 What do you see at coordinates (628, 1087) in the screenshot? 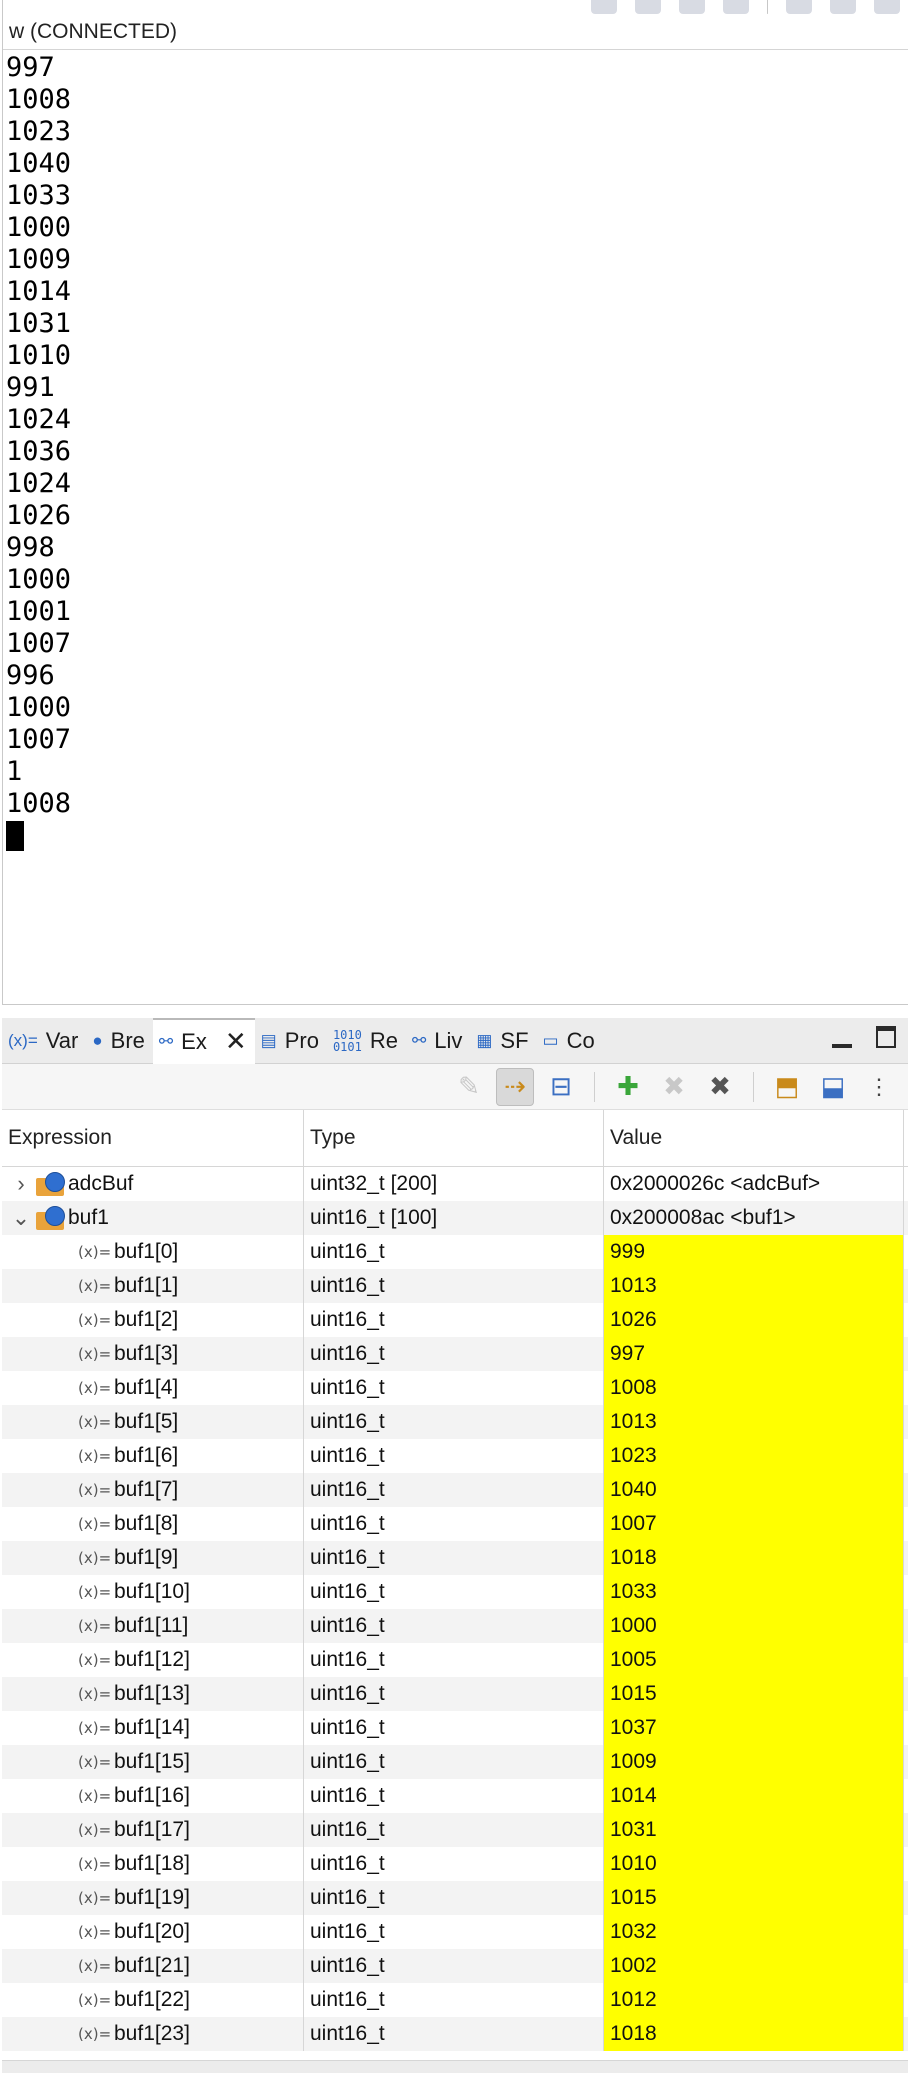
I see `add-expression-icon: ✚` at bounding box center [628, 1087].